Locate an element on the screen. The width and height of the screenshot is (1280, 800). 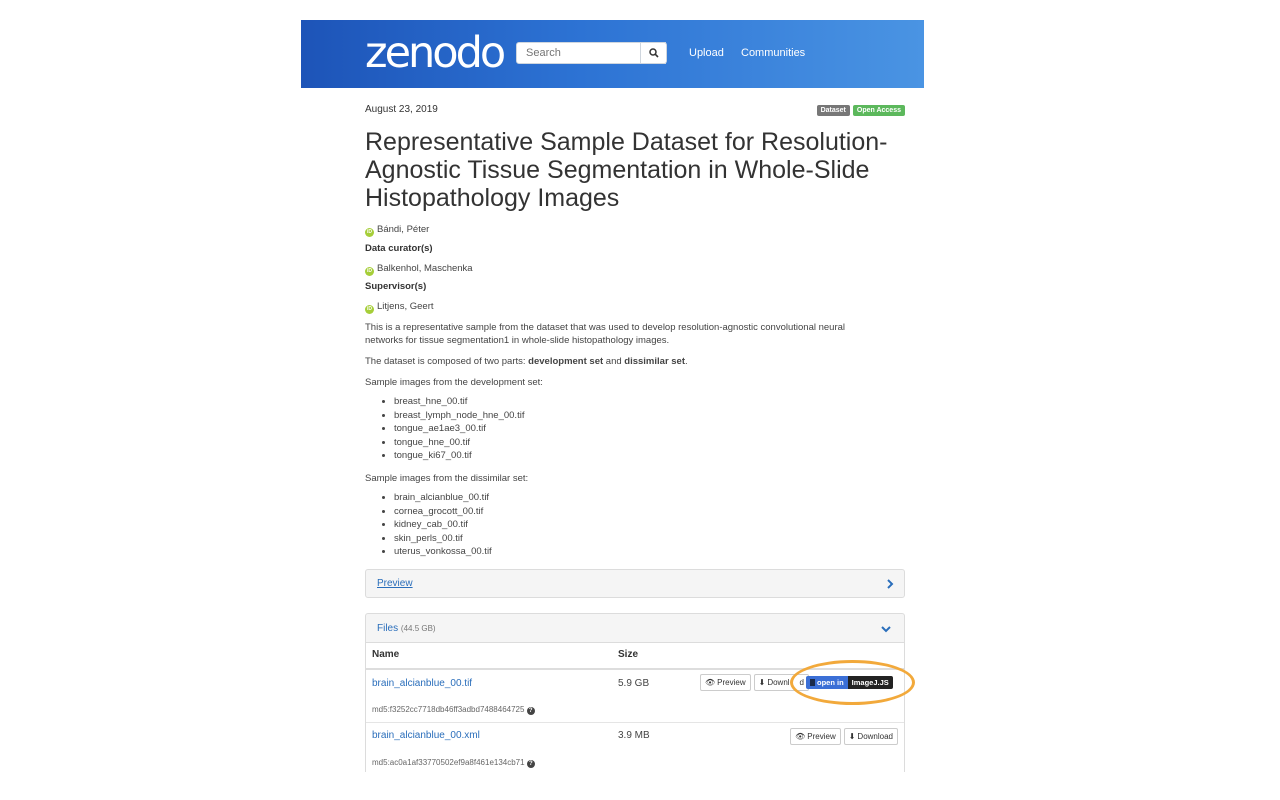
search-icon is located at coordinates (653, 53).